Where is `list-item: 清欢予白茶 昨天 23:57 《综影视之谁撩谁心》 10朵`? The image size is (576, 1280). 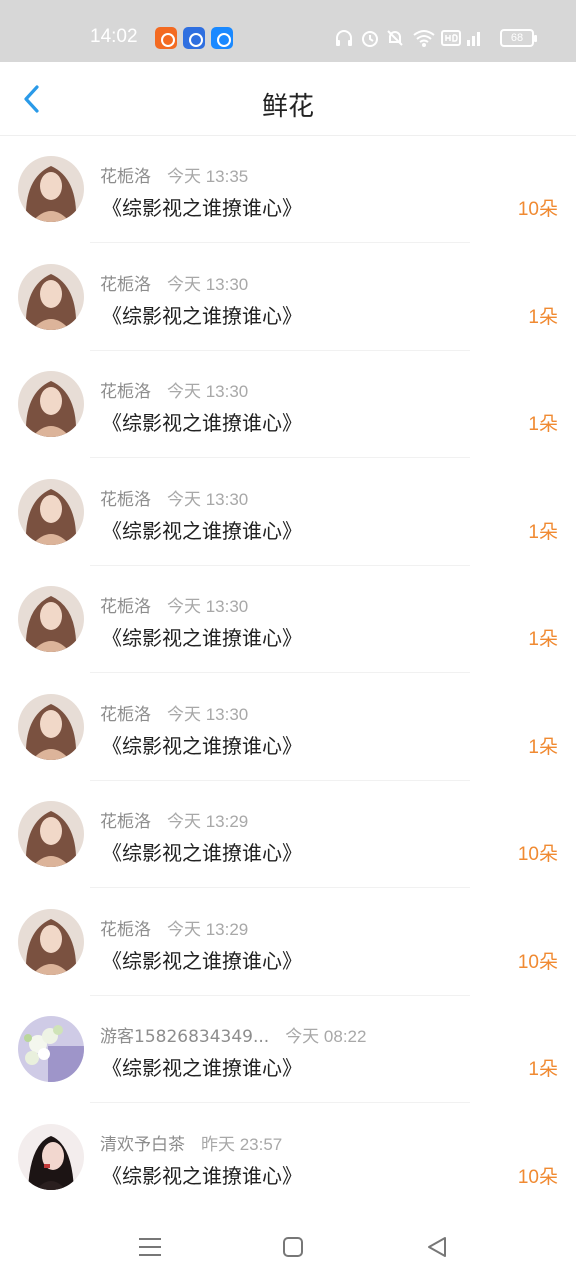
list-item: 清欢予白茶 昨天 23:57 《综影视之谁撩谁心》 10朵 is located at coordinates (288, 1158).